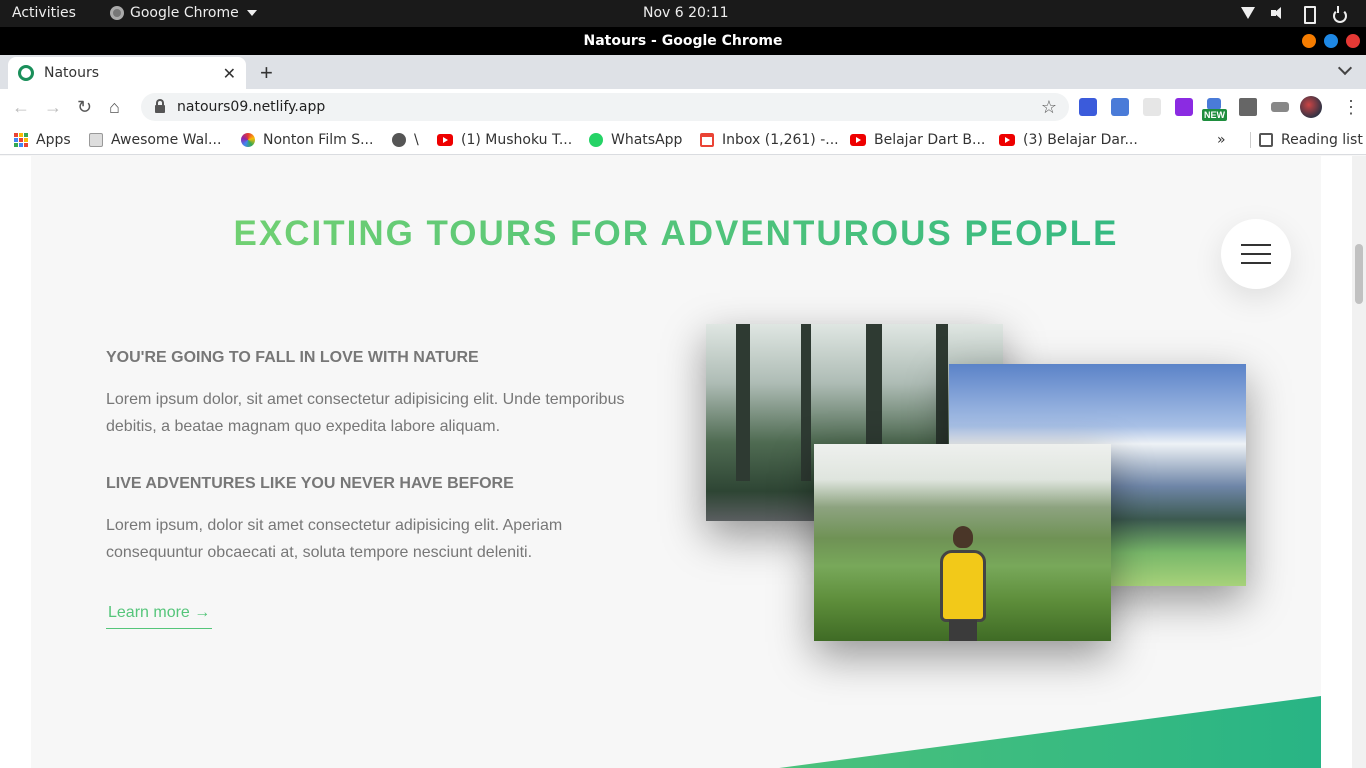 The image size is (1366, 768). I want to click on app-menu-label: Google Chrome, so click(184, 13).